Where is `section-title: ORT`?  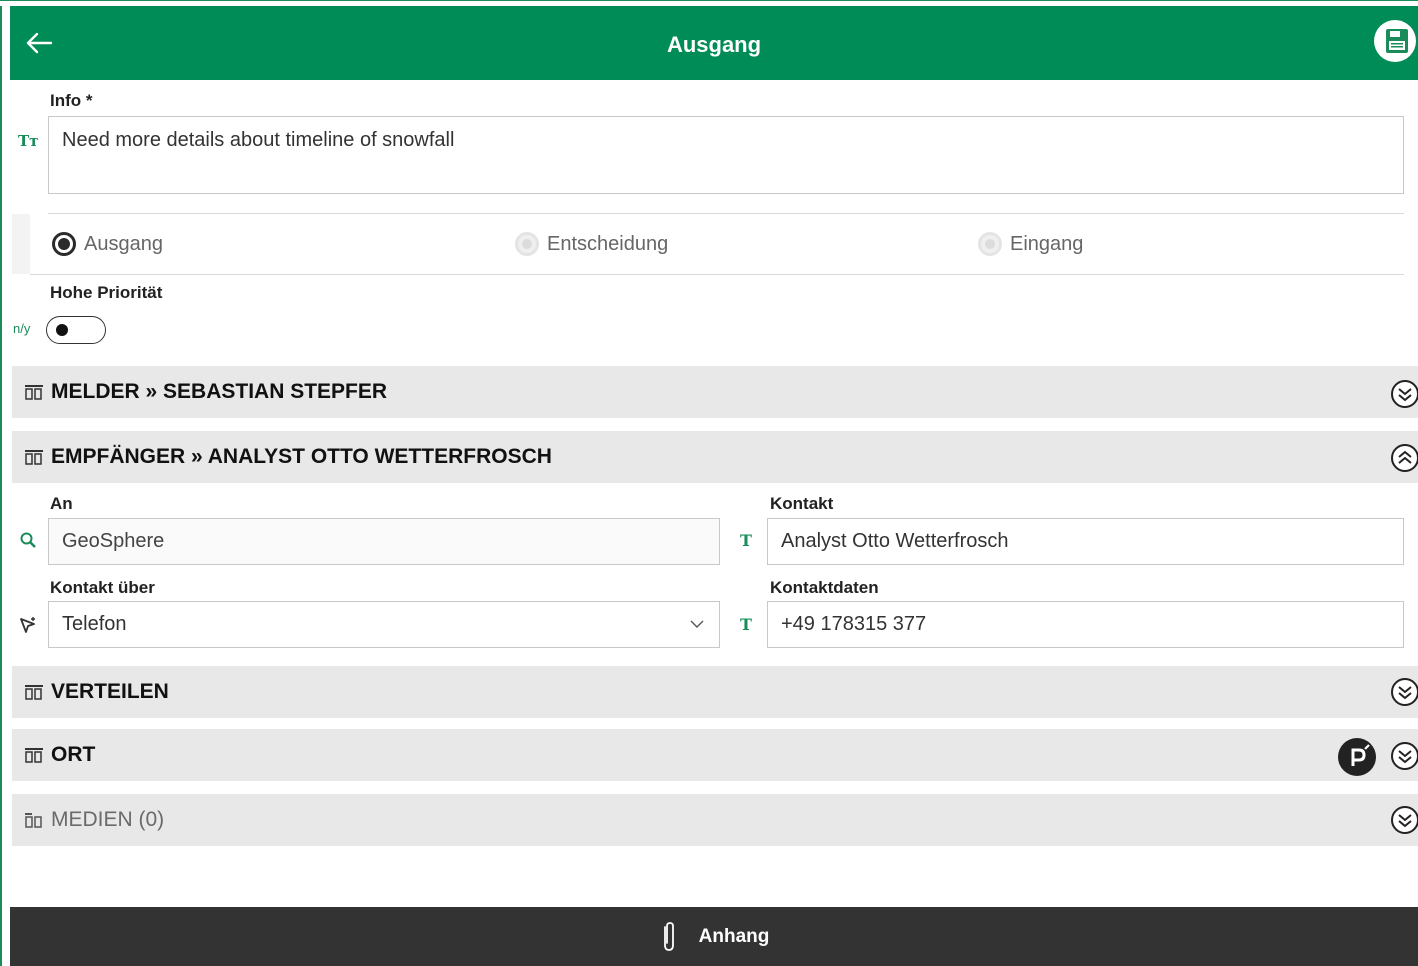
section-title: ORT is located at coordinates (73, 754).